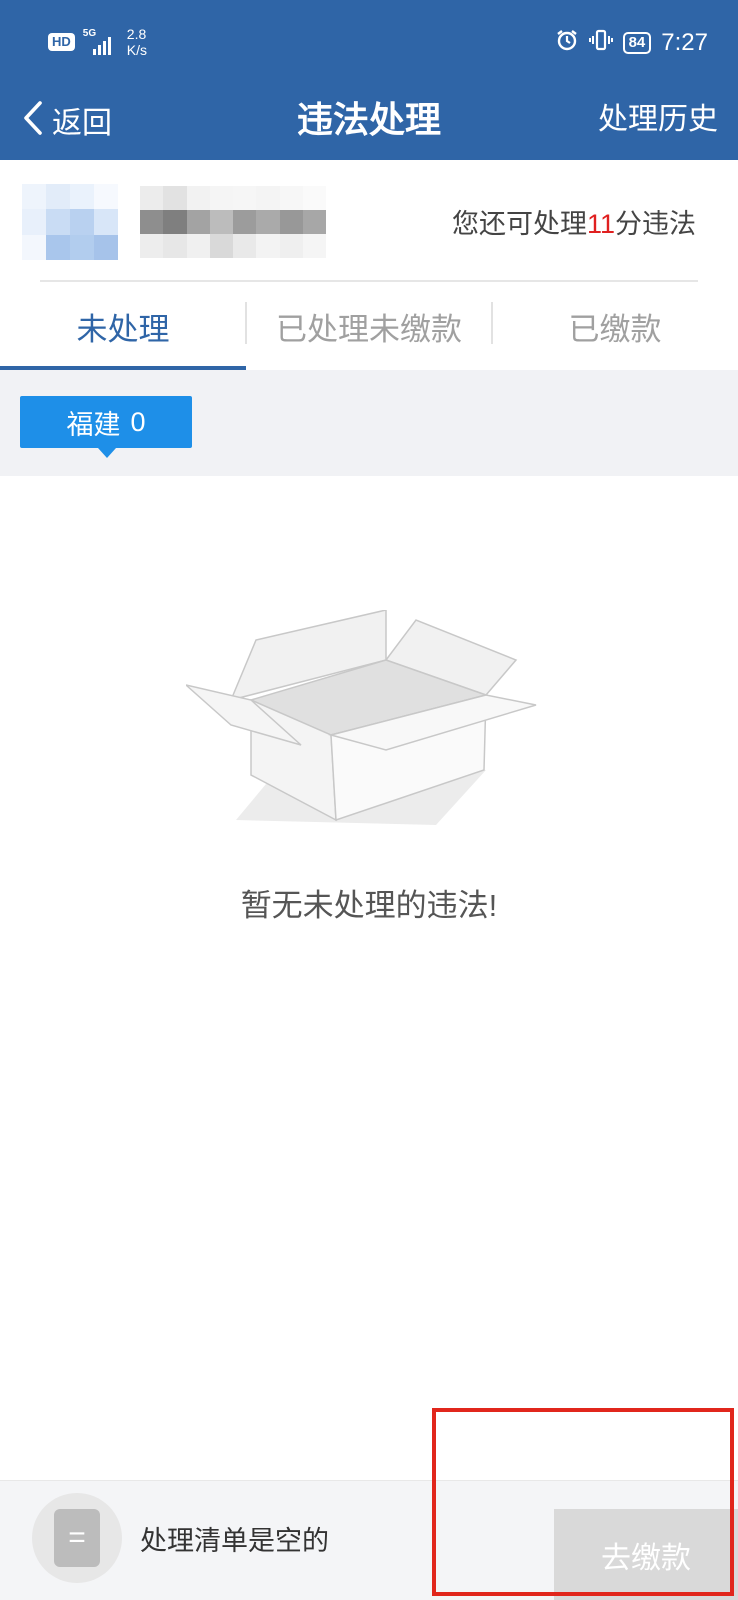  I want to click on user-profile-row: 您还可处理11分违法, so click(369, 220).